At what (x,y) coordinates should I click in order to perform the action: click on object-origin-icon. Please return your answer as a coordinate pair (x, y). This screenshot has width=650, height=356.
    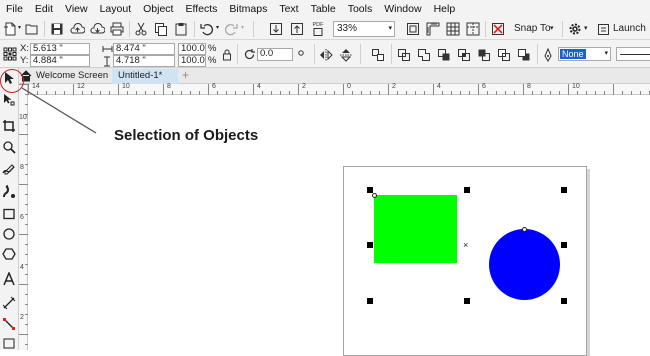
    Looking at the image, I should click on (10, 54).